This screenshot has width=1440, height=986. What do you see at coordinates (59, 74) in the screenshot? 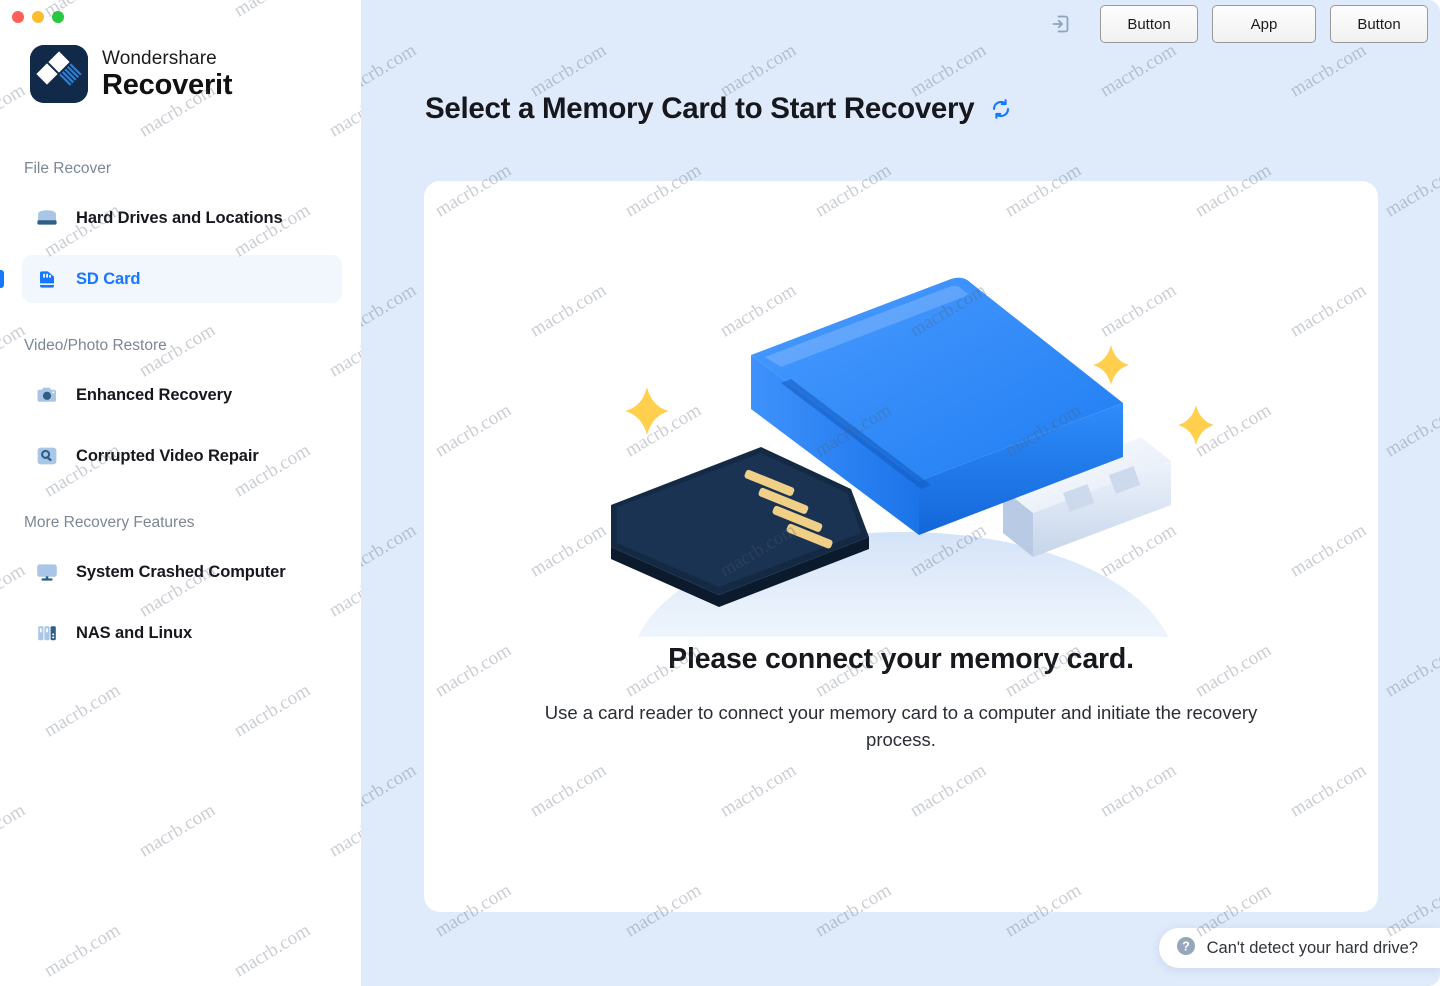
I see `wondershare-logo-icon` at bounding box center [59, 74].